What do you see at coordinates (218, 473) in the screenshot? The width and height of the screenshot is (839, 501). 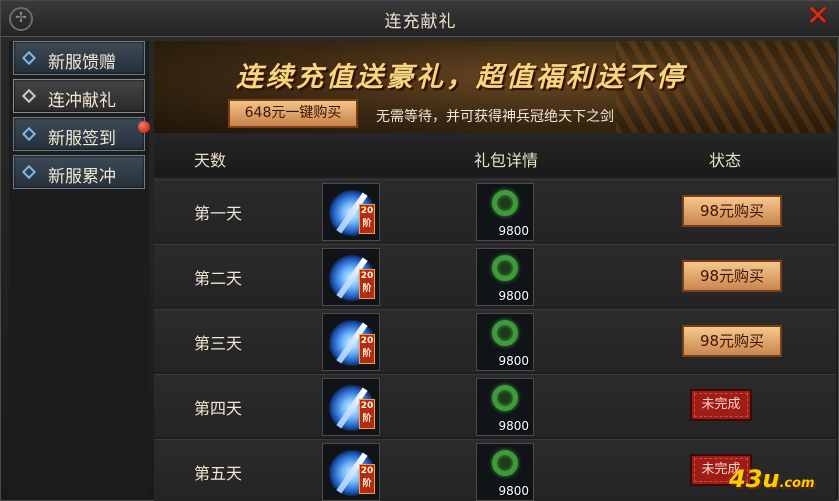 I see `day-label: 第五天` at bounding box center [218, 473].